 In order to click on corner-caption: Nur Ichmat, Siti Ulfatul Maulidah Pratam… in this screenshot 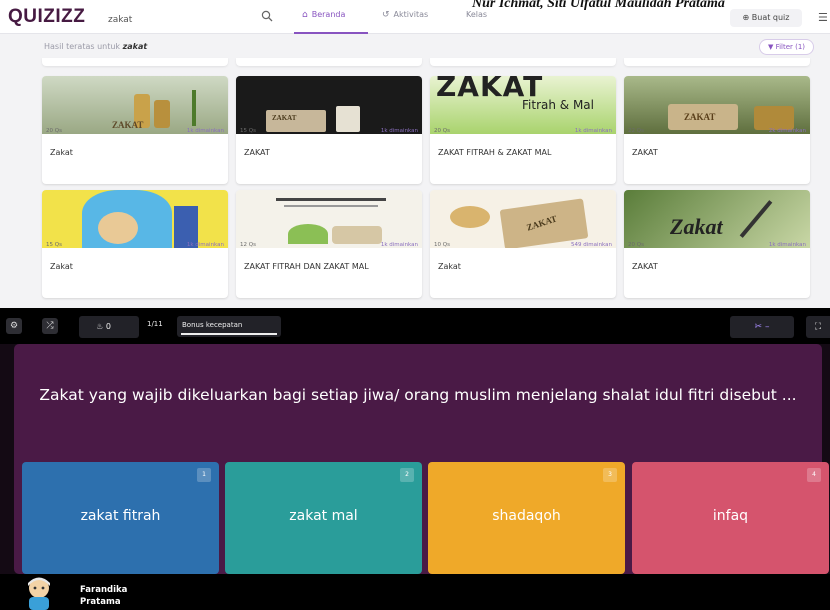, I will do `click(598, 5)`.